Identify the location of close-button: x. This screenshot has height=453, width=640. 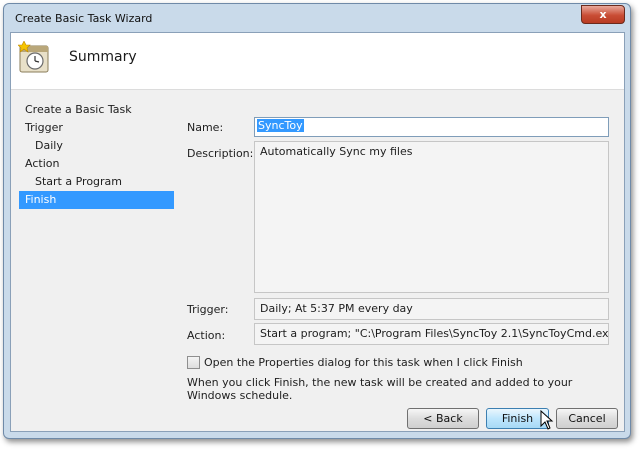
(603, 14).